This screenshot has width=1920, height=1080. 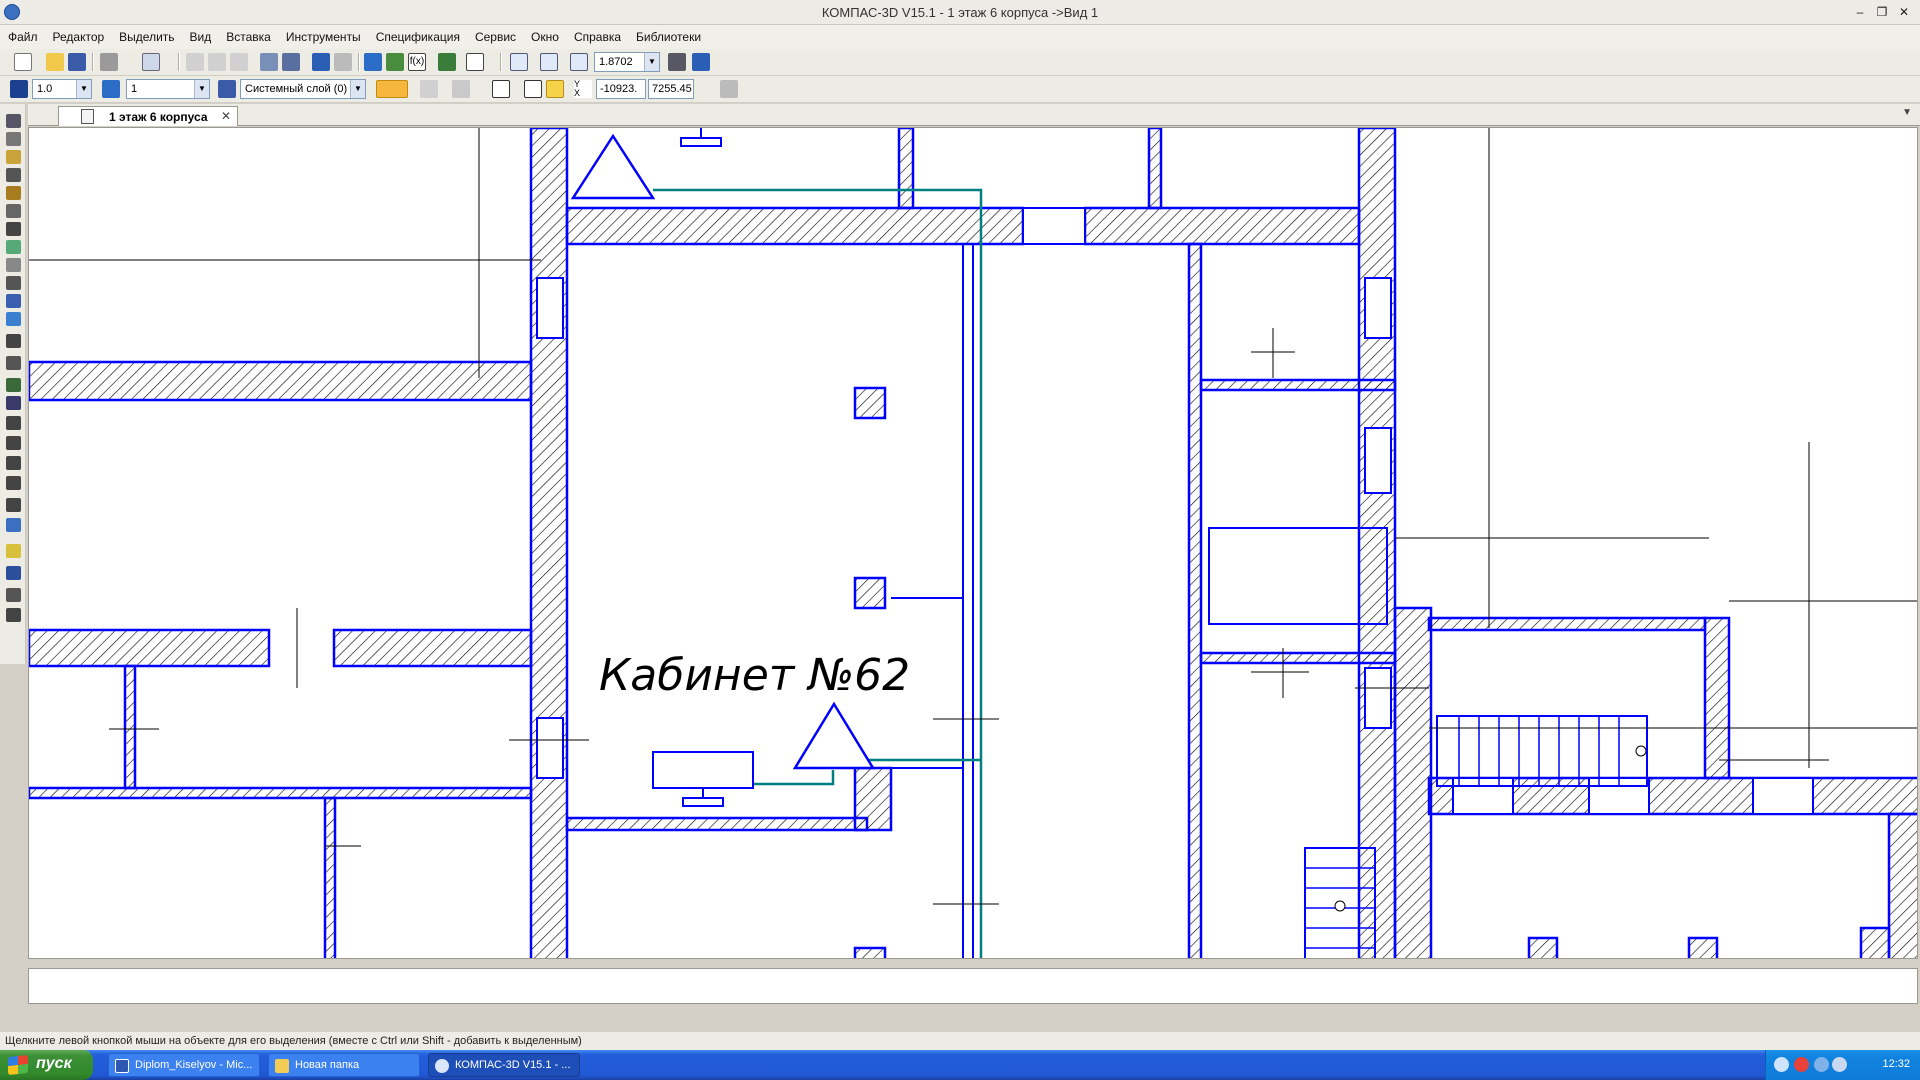 I want to click on lightning-icon, so click(x=13, y=551).